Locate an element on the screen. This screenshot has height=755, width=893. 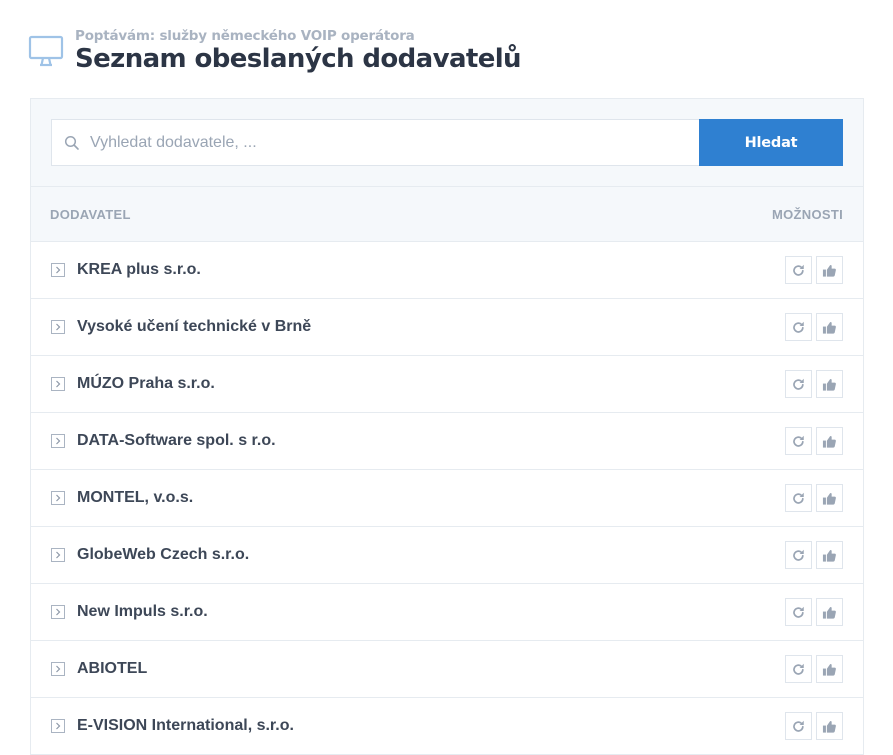
row-left: MÚZO Praha s.r.o. is located at coordinates (133, 384).